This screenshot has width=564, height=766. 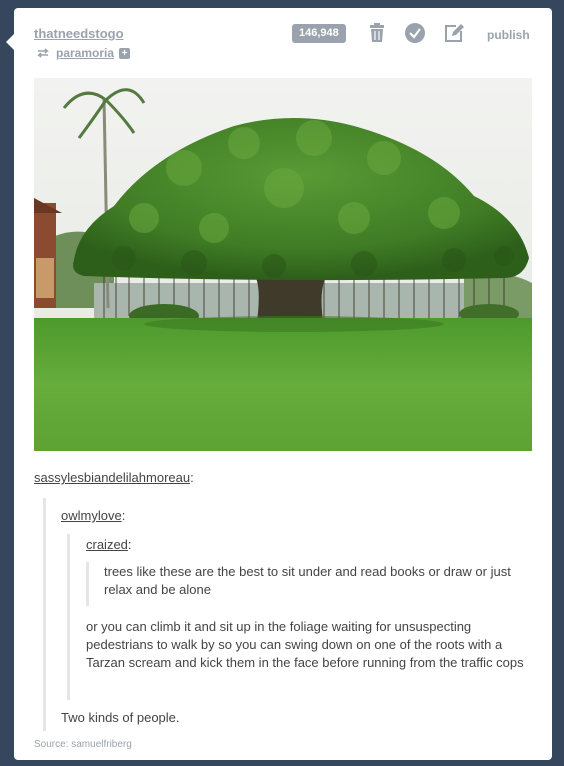 I want to click on user-link: owlmylove, so click(x=91, y=515).